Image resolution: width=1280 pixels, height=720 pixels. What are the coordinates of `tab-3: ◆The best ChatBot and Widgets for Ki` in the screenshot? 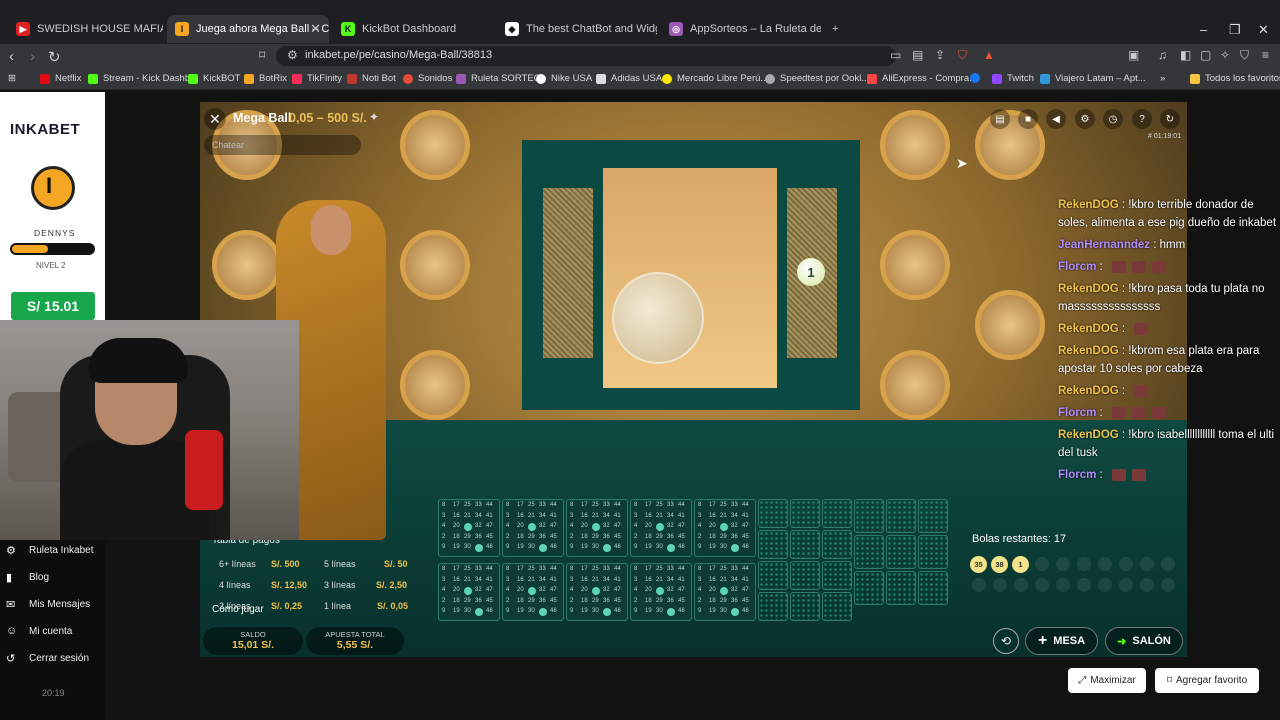 It's located at (577, 29).